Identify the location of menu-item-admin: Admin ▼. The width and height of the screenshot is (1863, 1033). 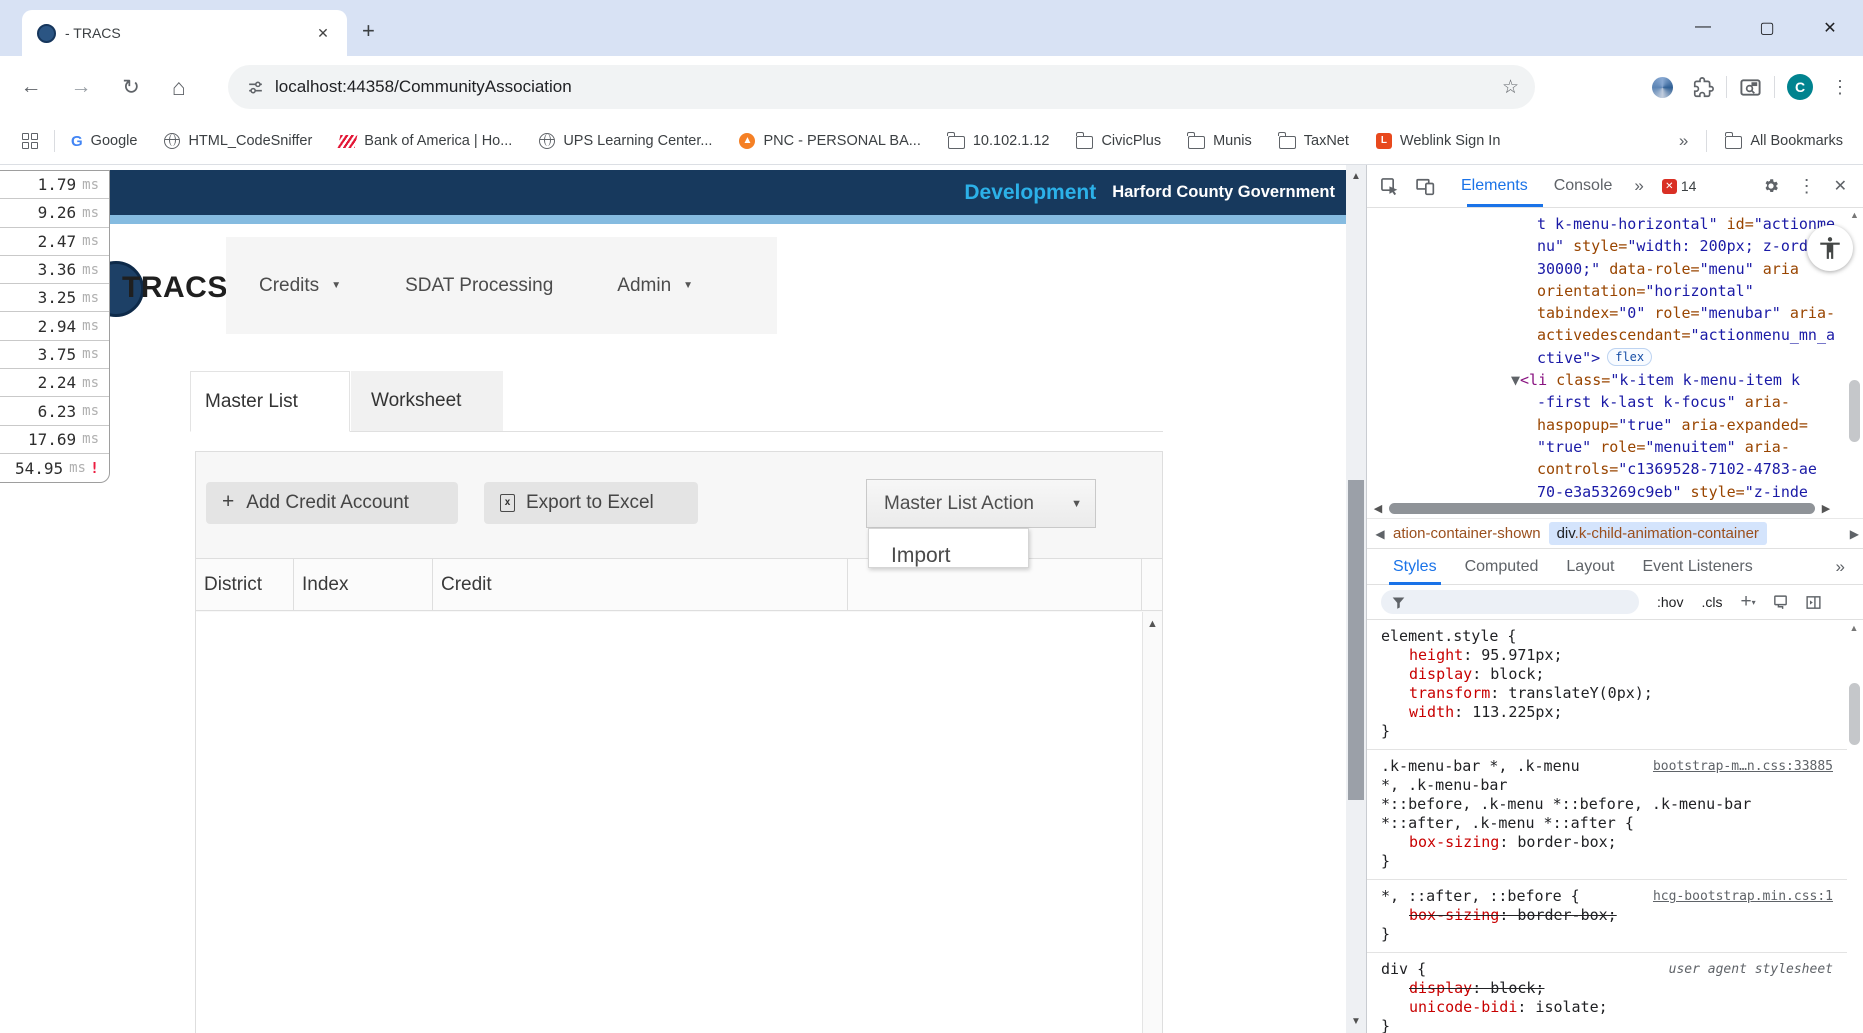
(655, 286).